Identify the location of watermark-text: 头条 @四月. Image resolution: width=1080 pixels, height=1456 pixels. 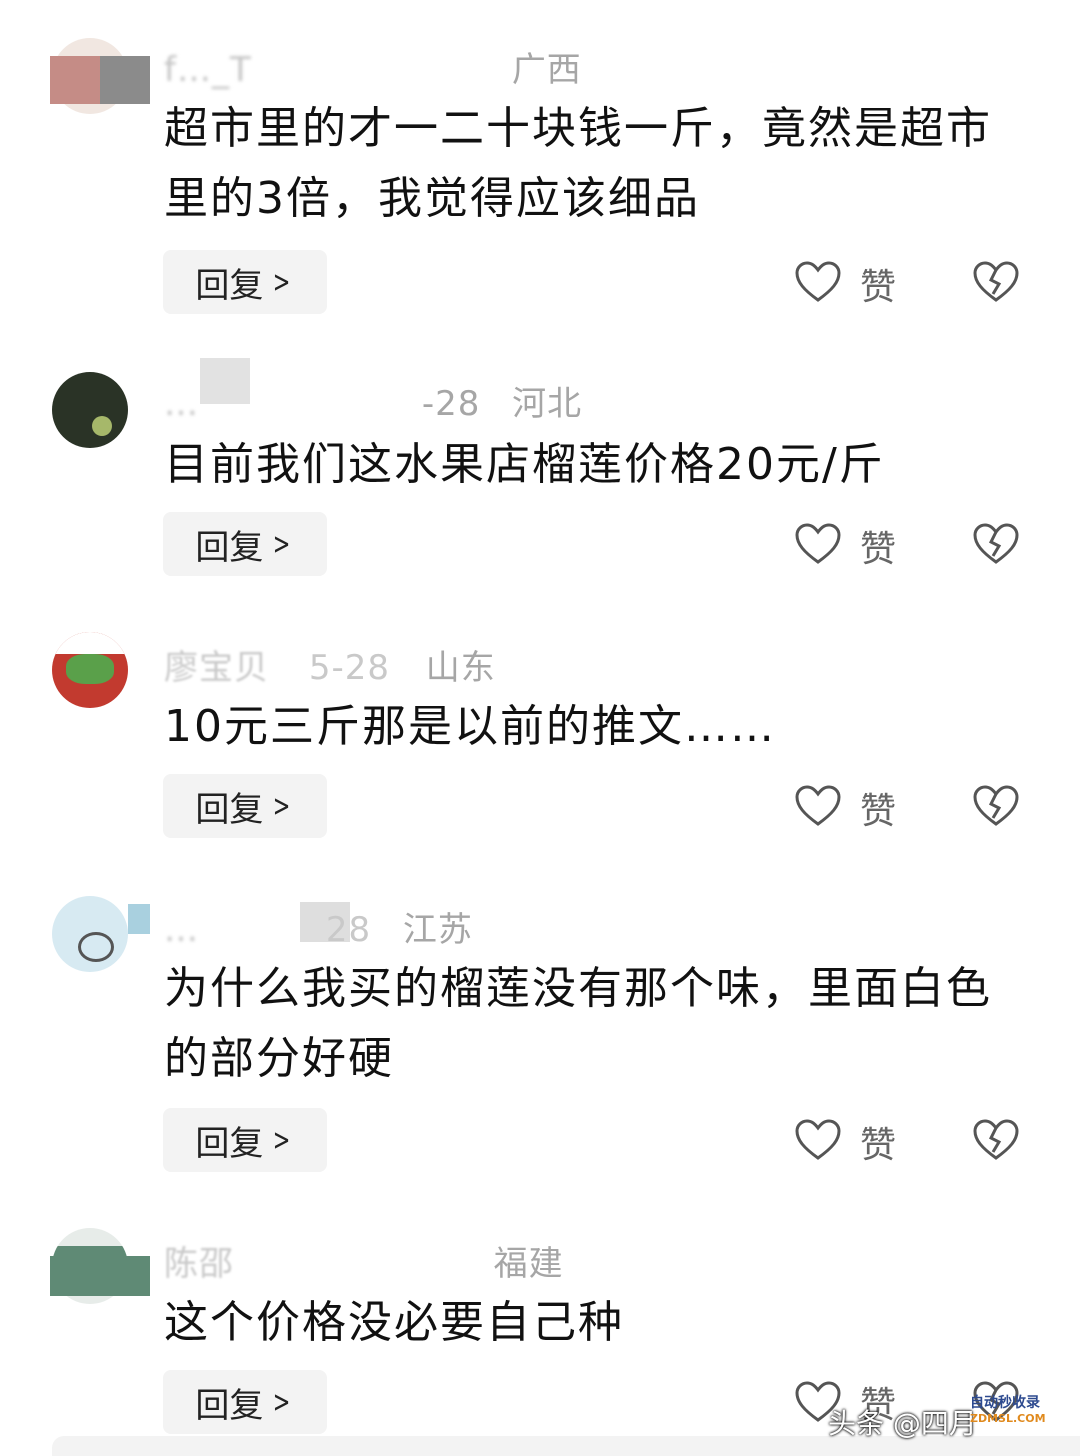
(902, 1423).